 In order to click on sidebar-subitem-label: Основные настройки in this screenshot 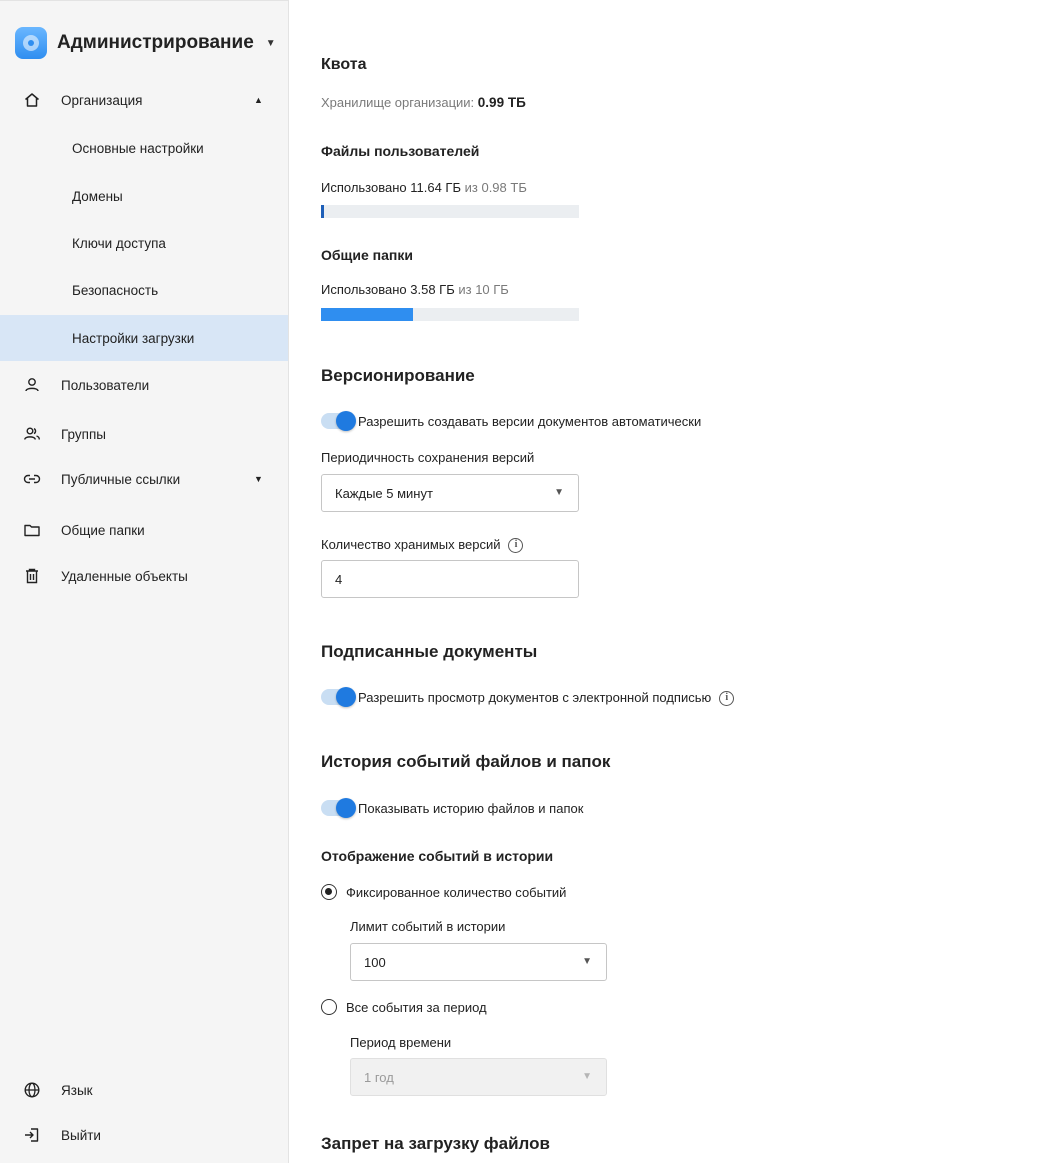, I will do `click(138, 148)`.